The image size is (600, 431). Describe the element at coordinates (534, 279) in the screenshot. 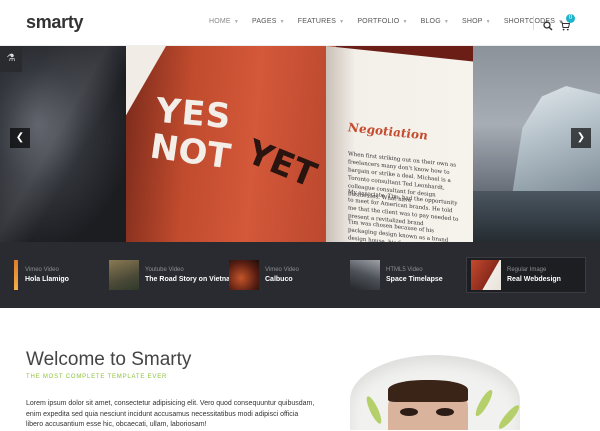

I see `thumbnail-title: Real Webdesign` at that location.